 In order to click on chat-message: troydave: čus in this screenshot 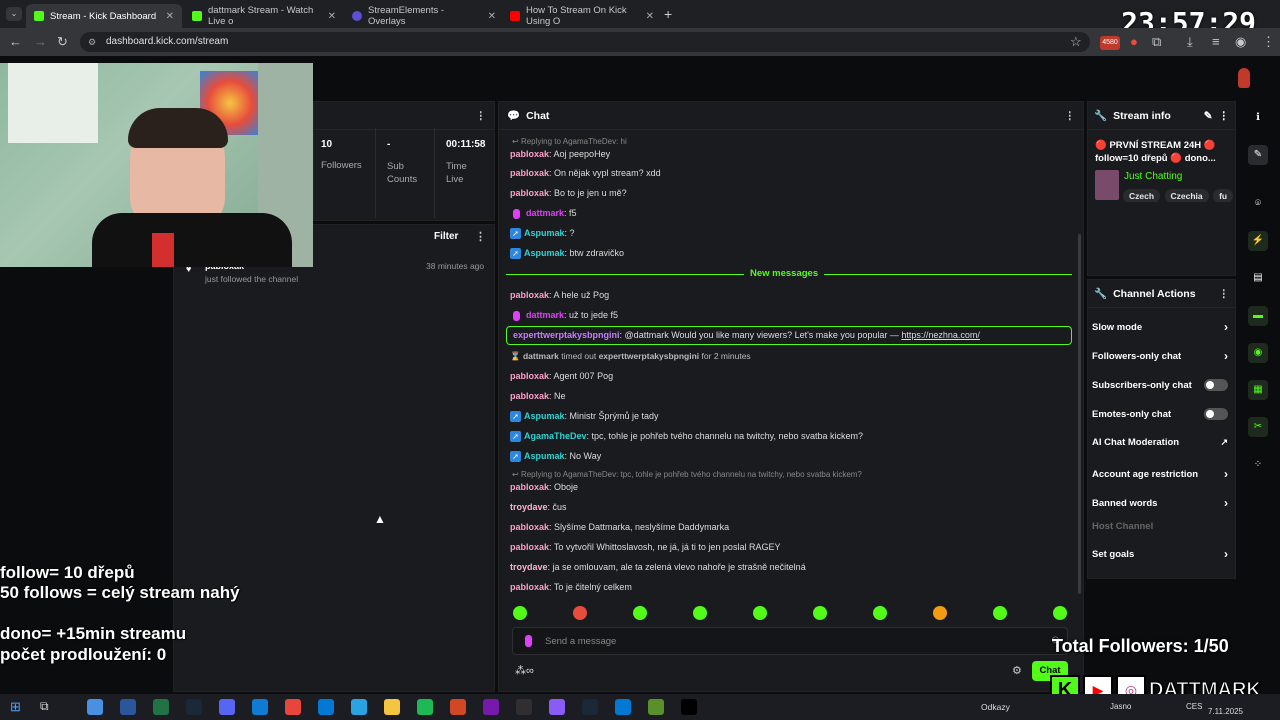, I will do `click(538, 507)`.